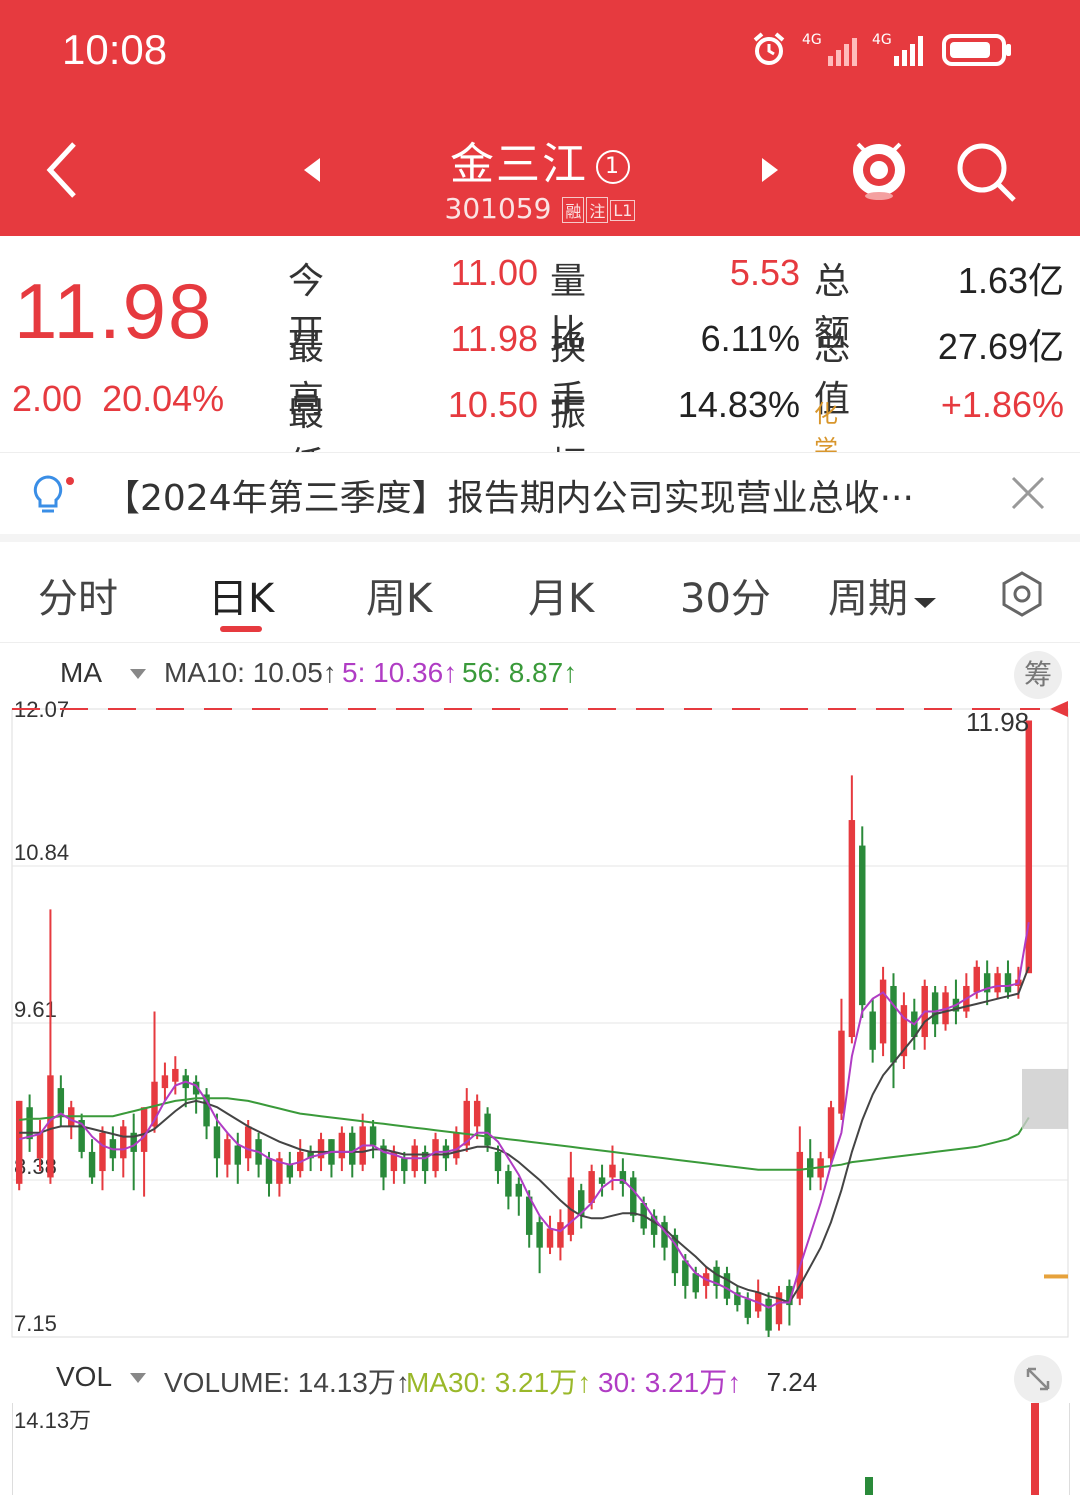 Image resolution: width=1080 pixels, height=1495 pixels. Describe the element at coordinates (81, 673) in the screenshot. I see `ma-legend-label: MA` at that location.